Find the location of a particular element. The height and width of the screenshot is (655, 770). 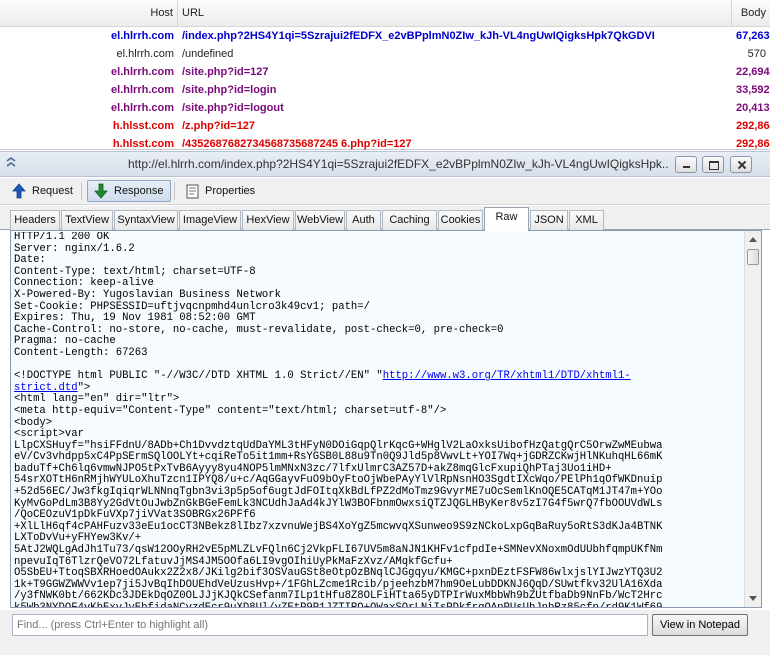

tab-xml: XML is located at coordinates (586, 220).